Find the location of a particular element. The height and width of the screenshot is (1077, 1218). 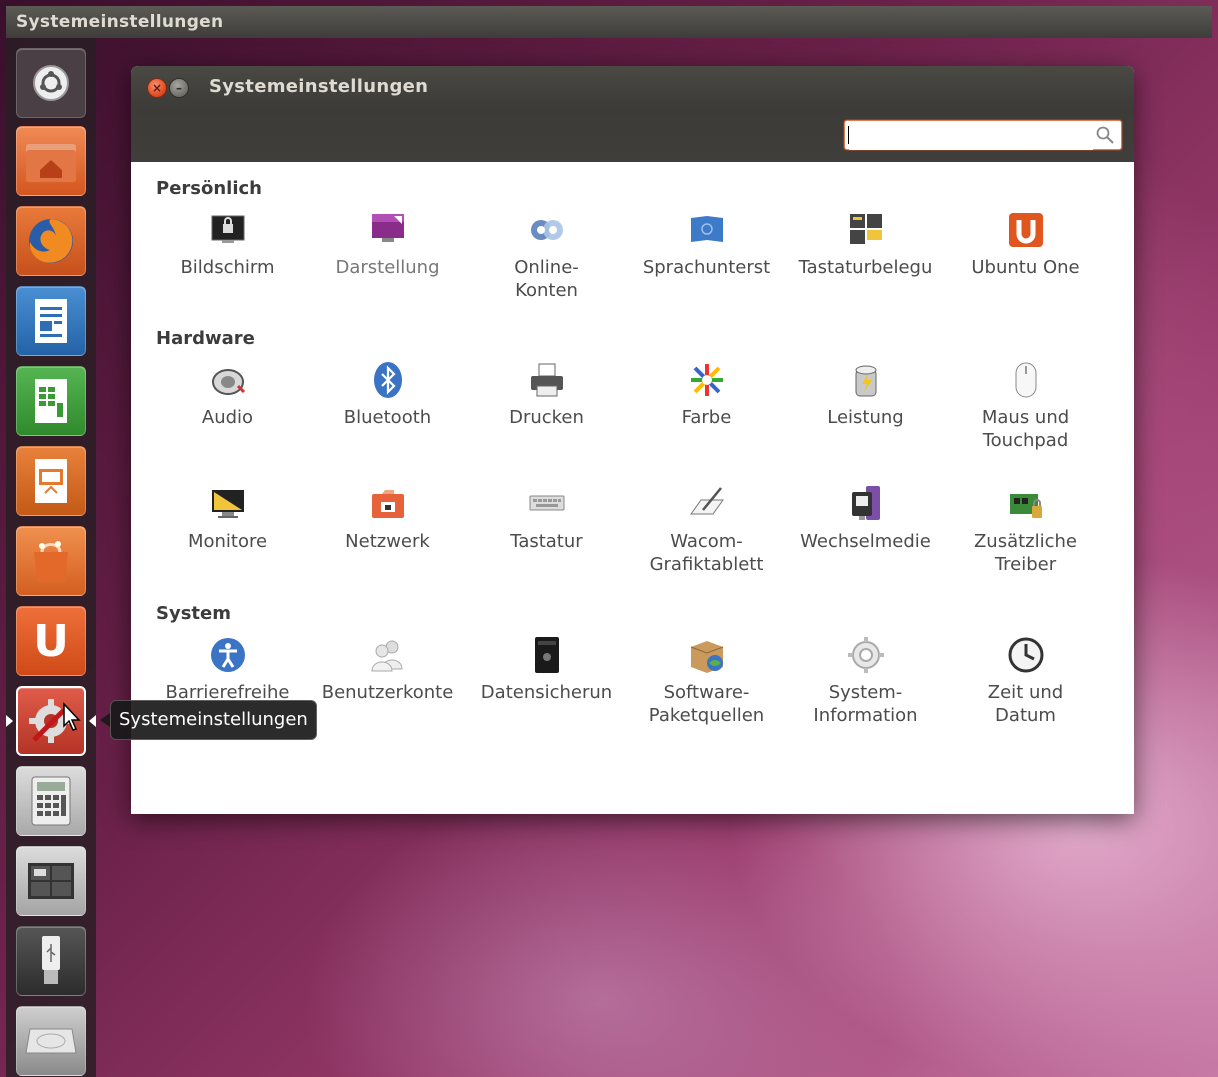

power-icon is located at coordinates (865, 381).